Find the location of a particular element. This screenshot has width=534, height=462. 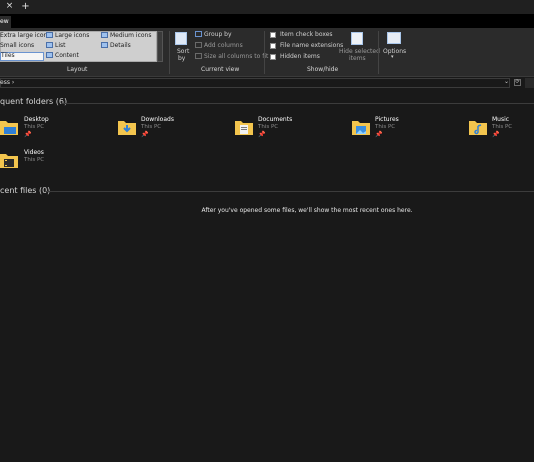

breadcrumb-chevron-icon: › is located at coordinates (13, 82).